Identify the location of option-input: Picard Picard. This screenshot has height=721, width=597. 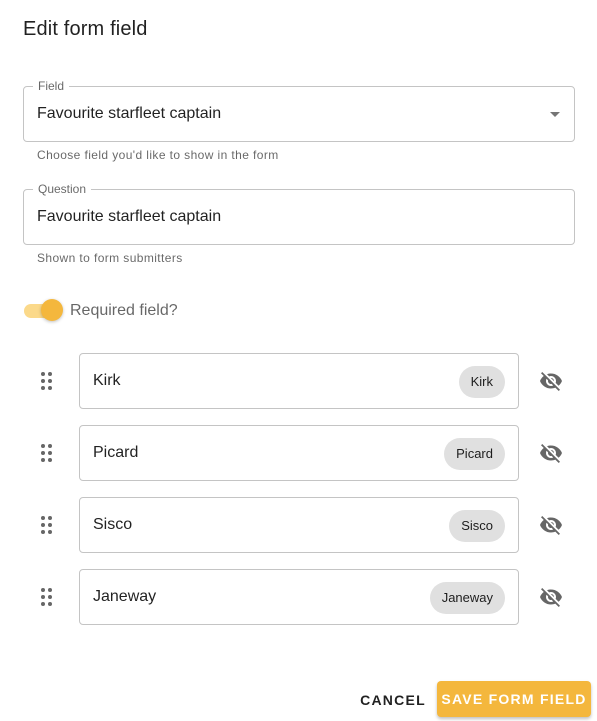
(299, 453).